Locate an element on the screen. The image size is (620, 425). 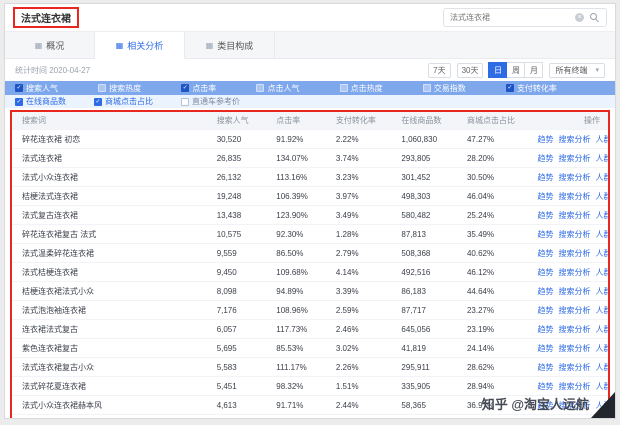
filter-checkbox-row1-5: 交易指数 is located at coordinates (444, 88).